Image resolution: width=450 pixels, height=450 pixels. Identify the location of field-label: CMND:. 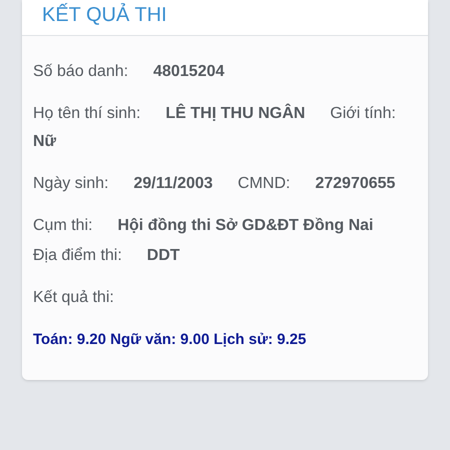
(264, 184).